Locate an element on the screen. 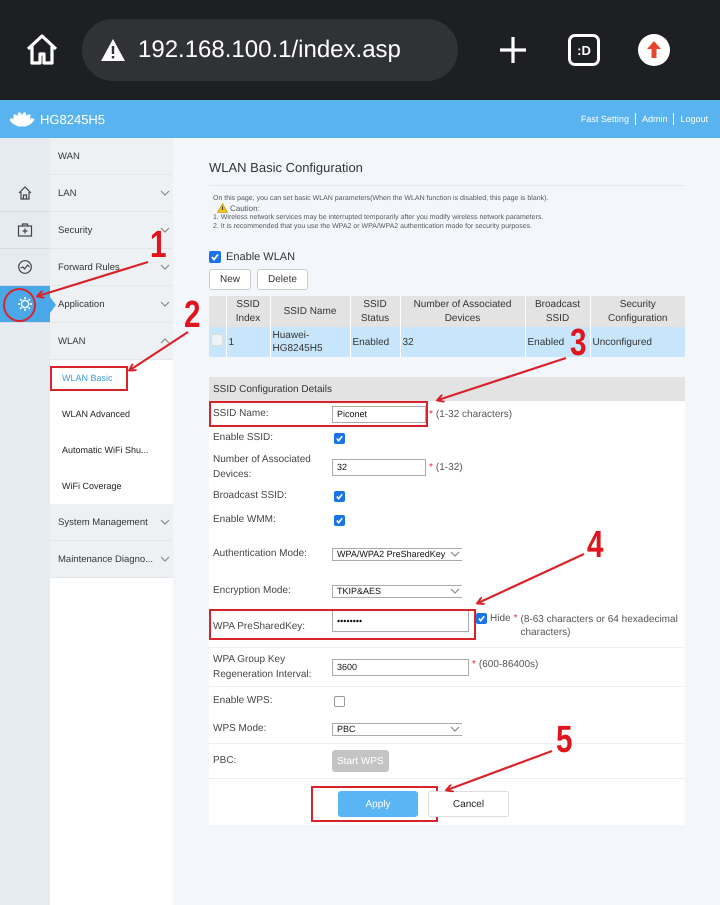 The width and height of the screenshot is (720, 905). upload-icon is located at coordinates (654, 50).